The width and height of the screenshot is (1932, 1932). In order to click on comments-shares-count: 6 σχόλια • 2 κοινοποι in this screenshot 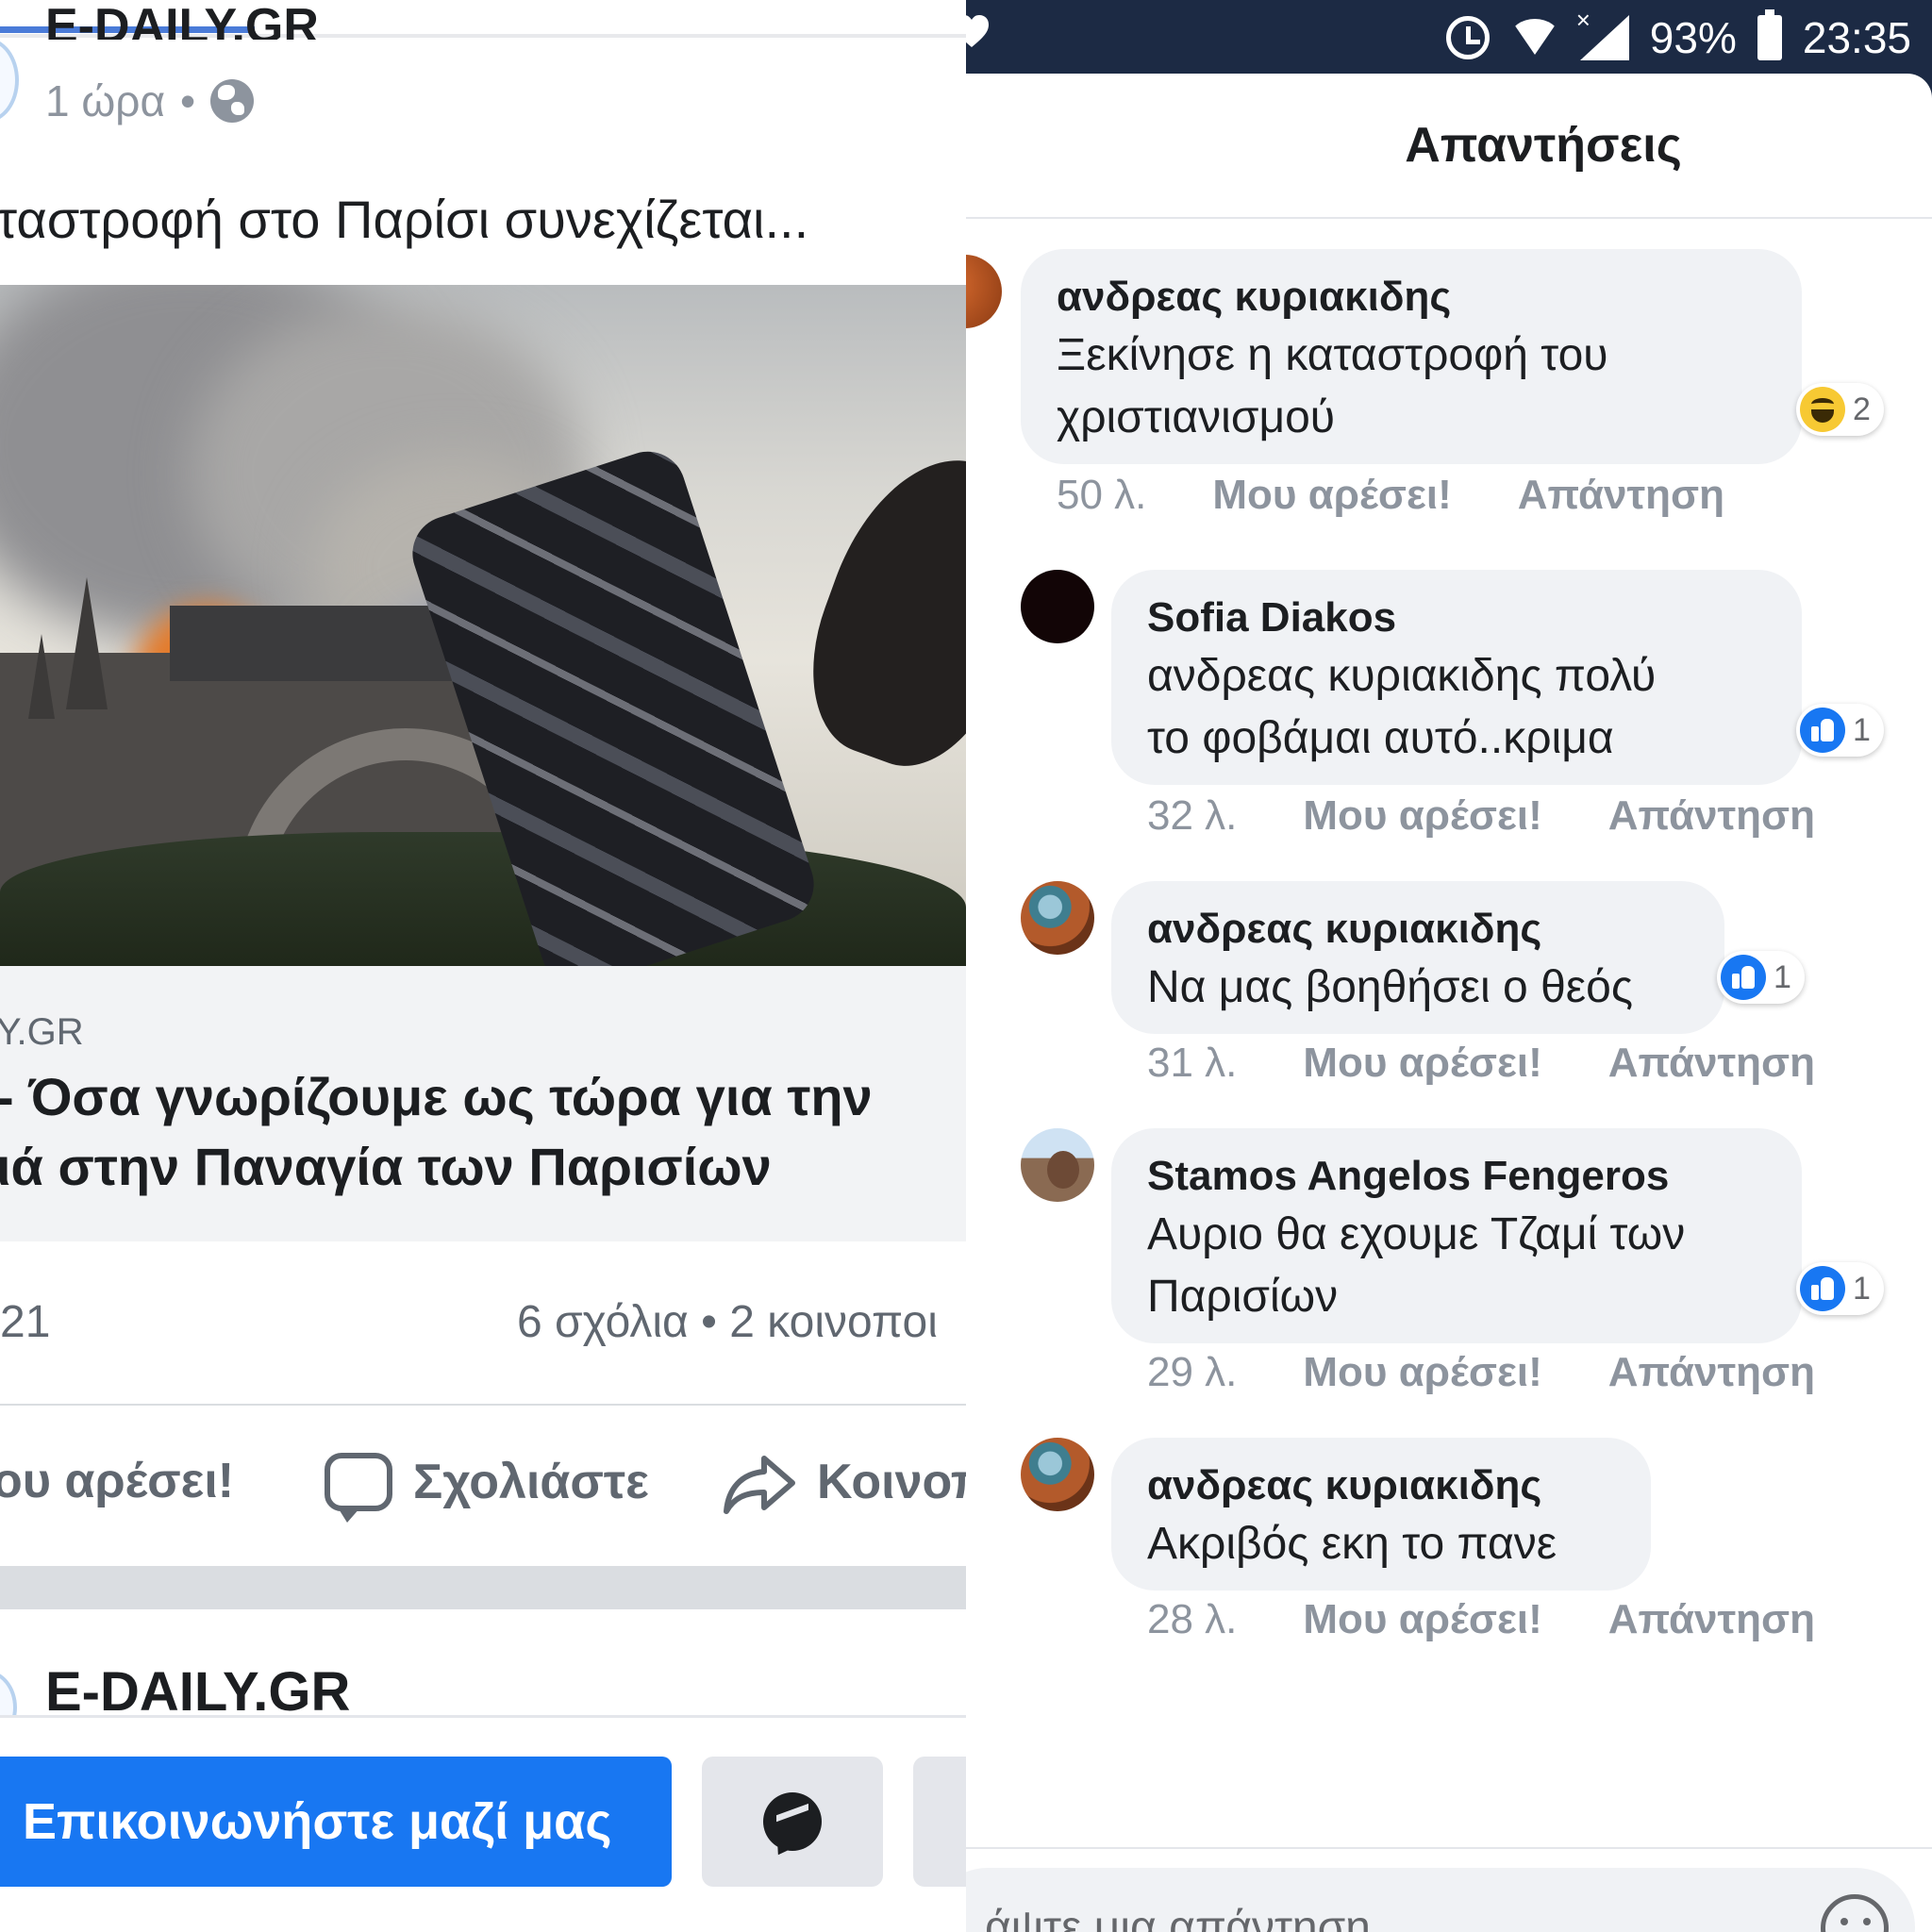, I will do `click(728, 1322)`.